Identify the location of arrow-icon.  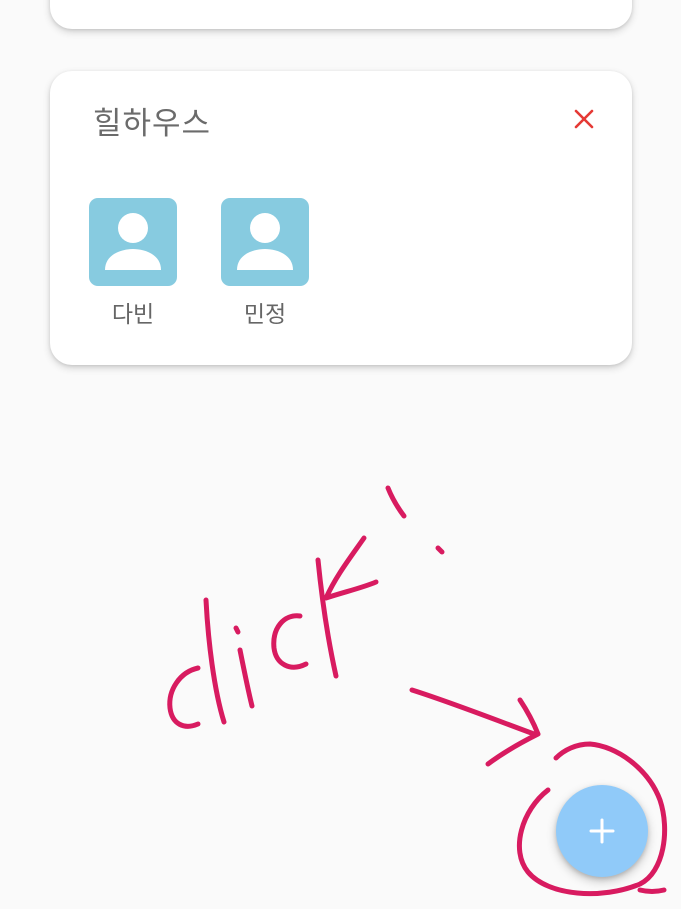
(475, 727).